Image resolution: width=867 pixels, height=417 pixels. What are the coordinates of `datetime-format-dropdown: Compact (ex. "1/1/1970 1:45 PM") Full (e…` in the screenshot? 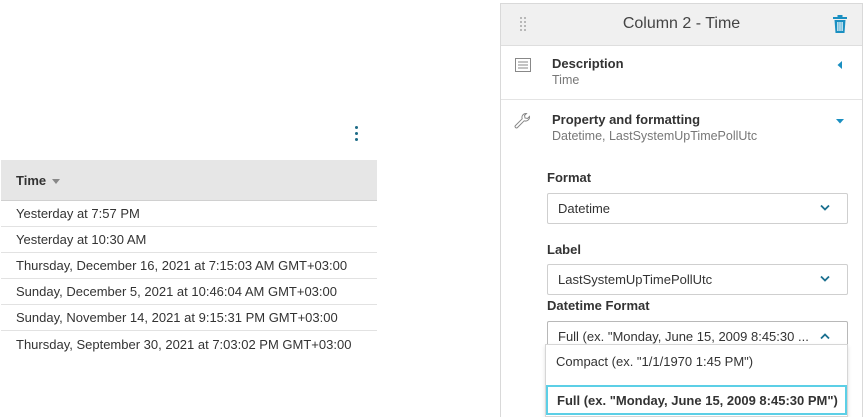 It's located at (696, 380).